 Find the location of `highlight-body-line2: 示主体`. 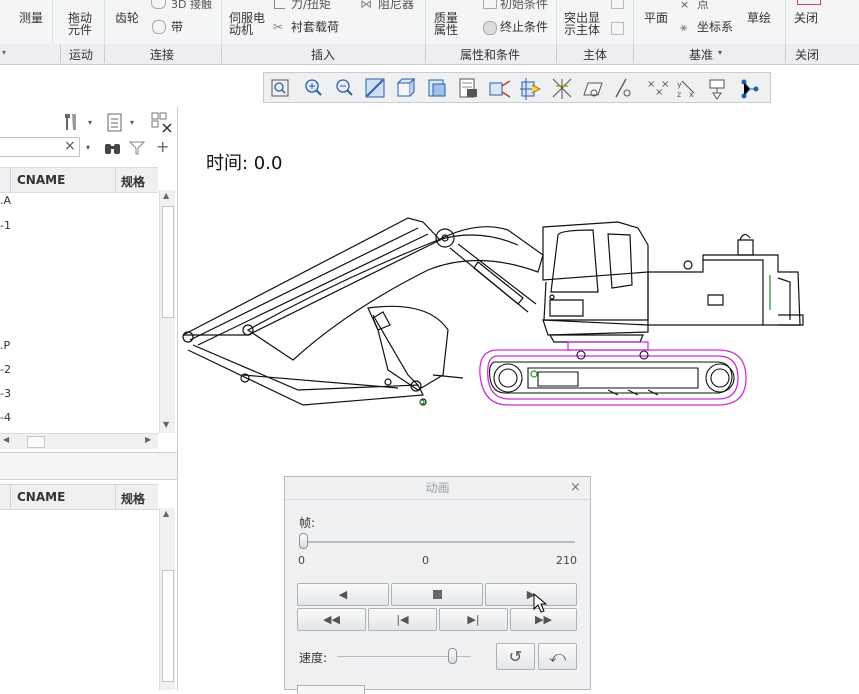

highlight-body-line2: 示主体 is located at coordinates (582, 30).